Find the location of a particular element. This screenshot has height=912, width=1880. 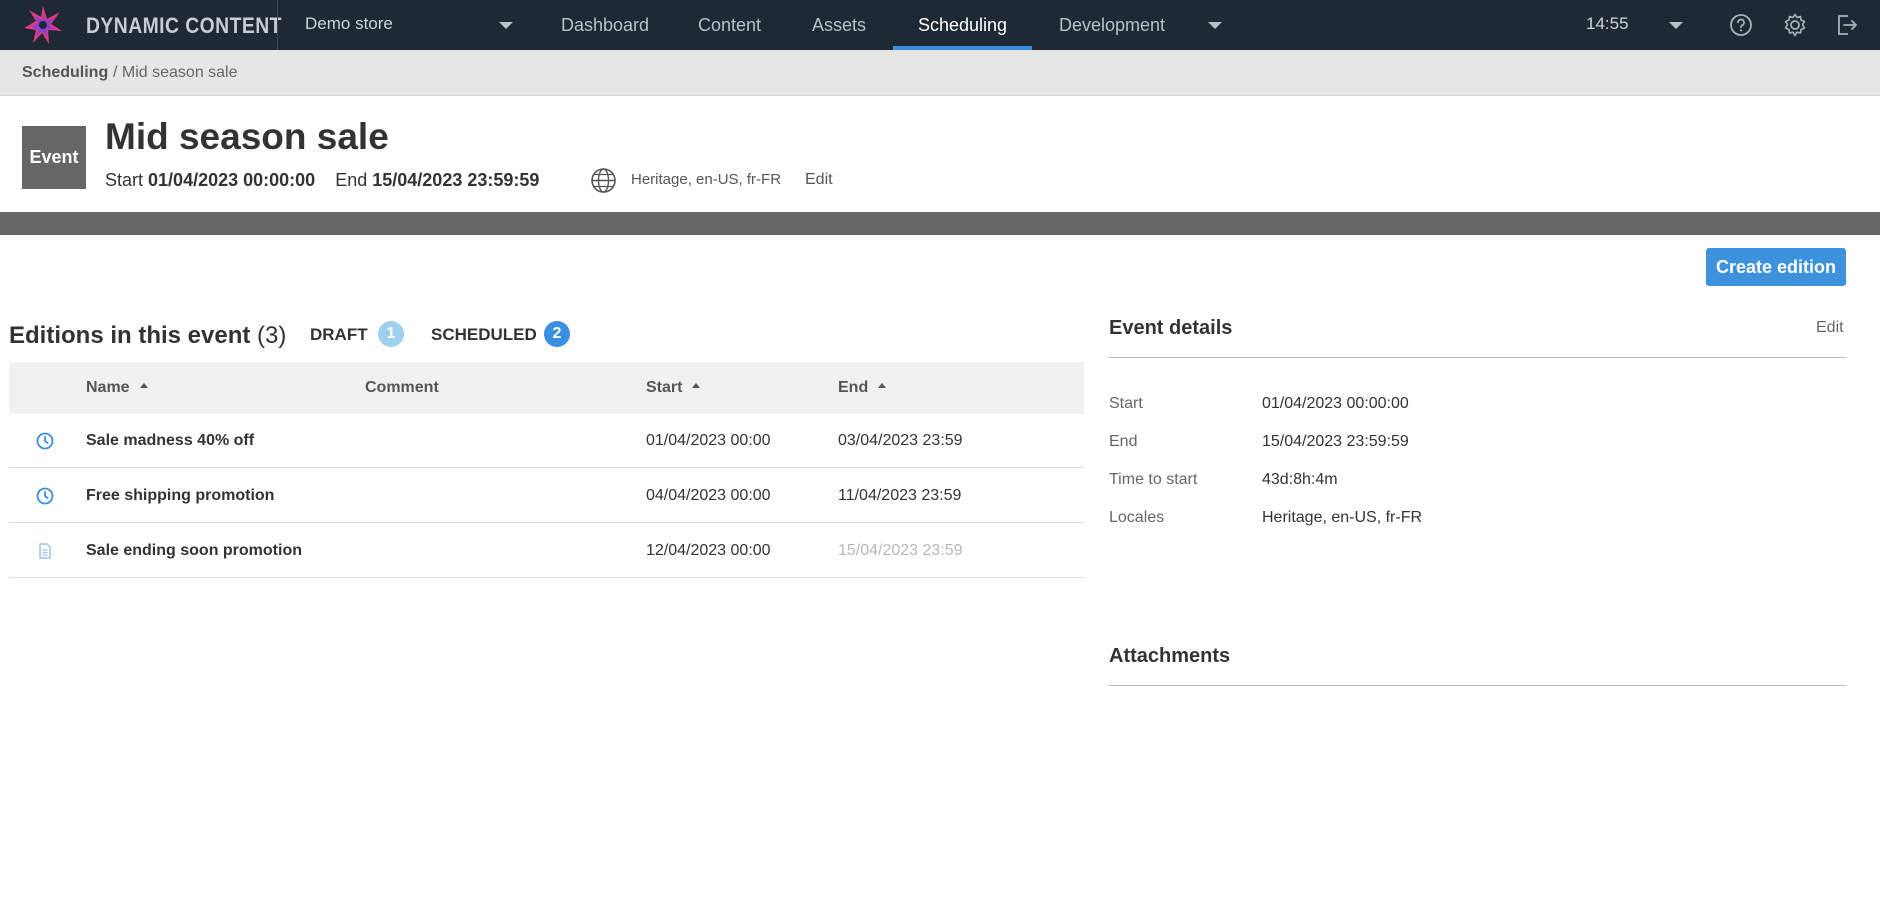

nav-scheduling: Scheduling is located at coordinates (963, 25).